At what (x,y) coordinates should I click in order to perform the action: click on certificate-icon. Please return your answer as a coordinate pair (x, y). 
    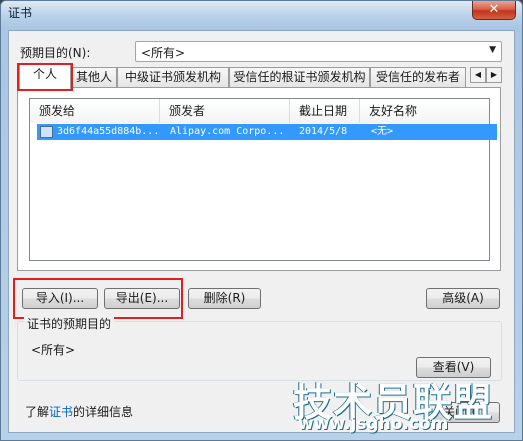
    Looking at the image, I should click on (46, 132).